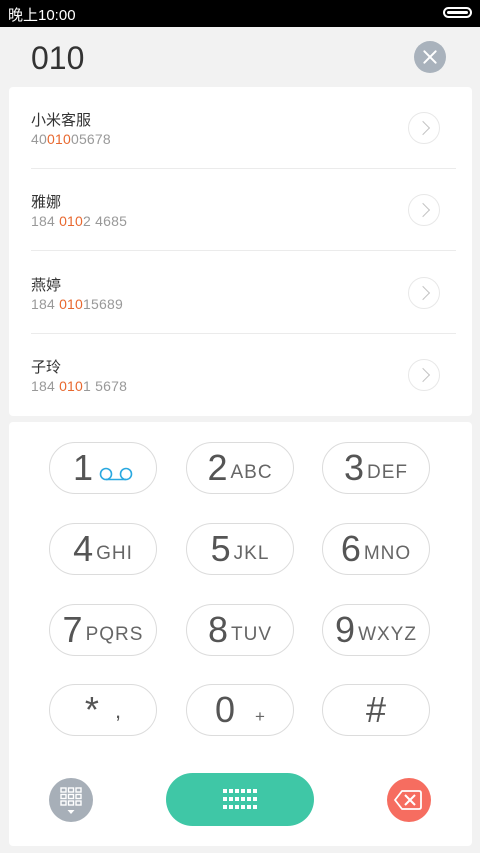 This screenshot has height=853, width=480. I want to click on clear-input-button, so click(430, 57).